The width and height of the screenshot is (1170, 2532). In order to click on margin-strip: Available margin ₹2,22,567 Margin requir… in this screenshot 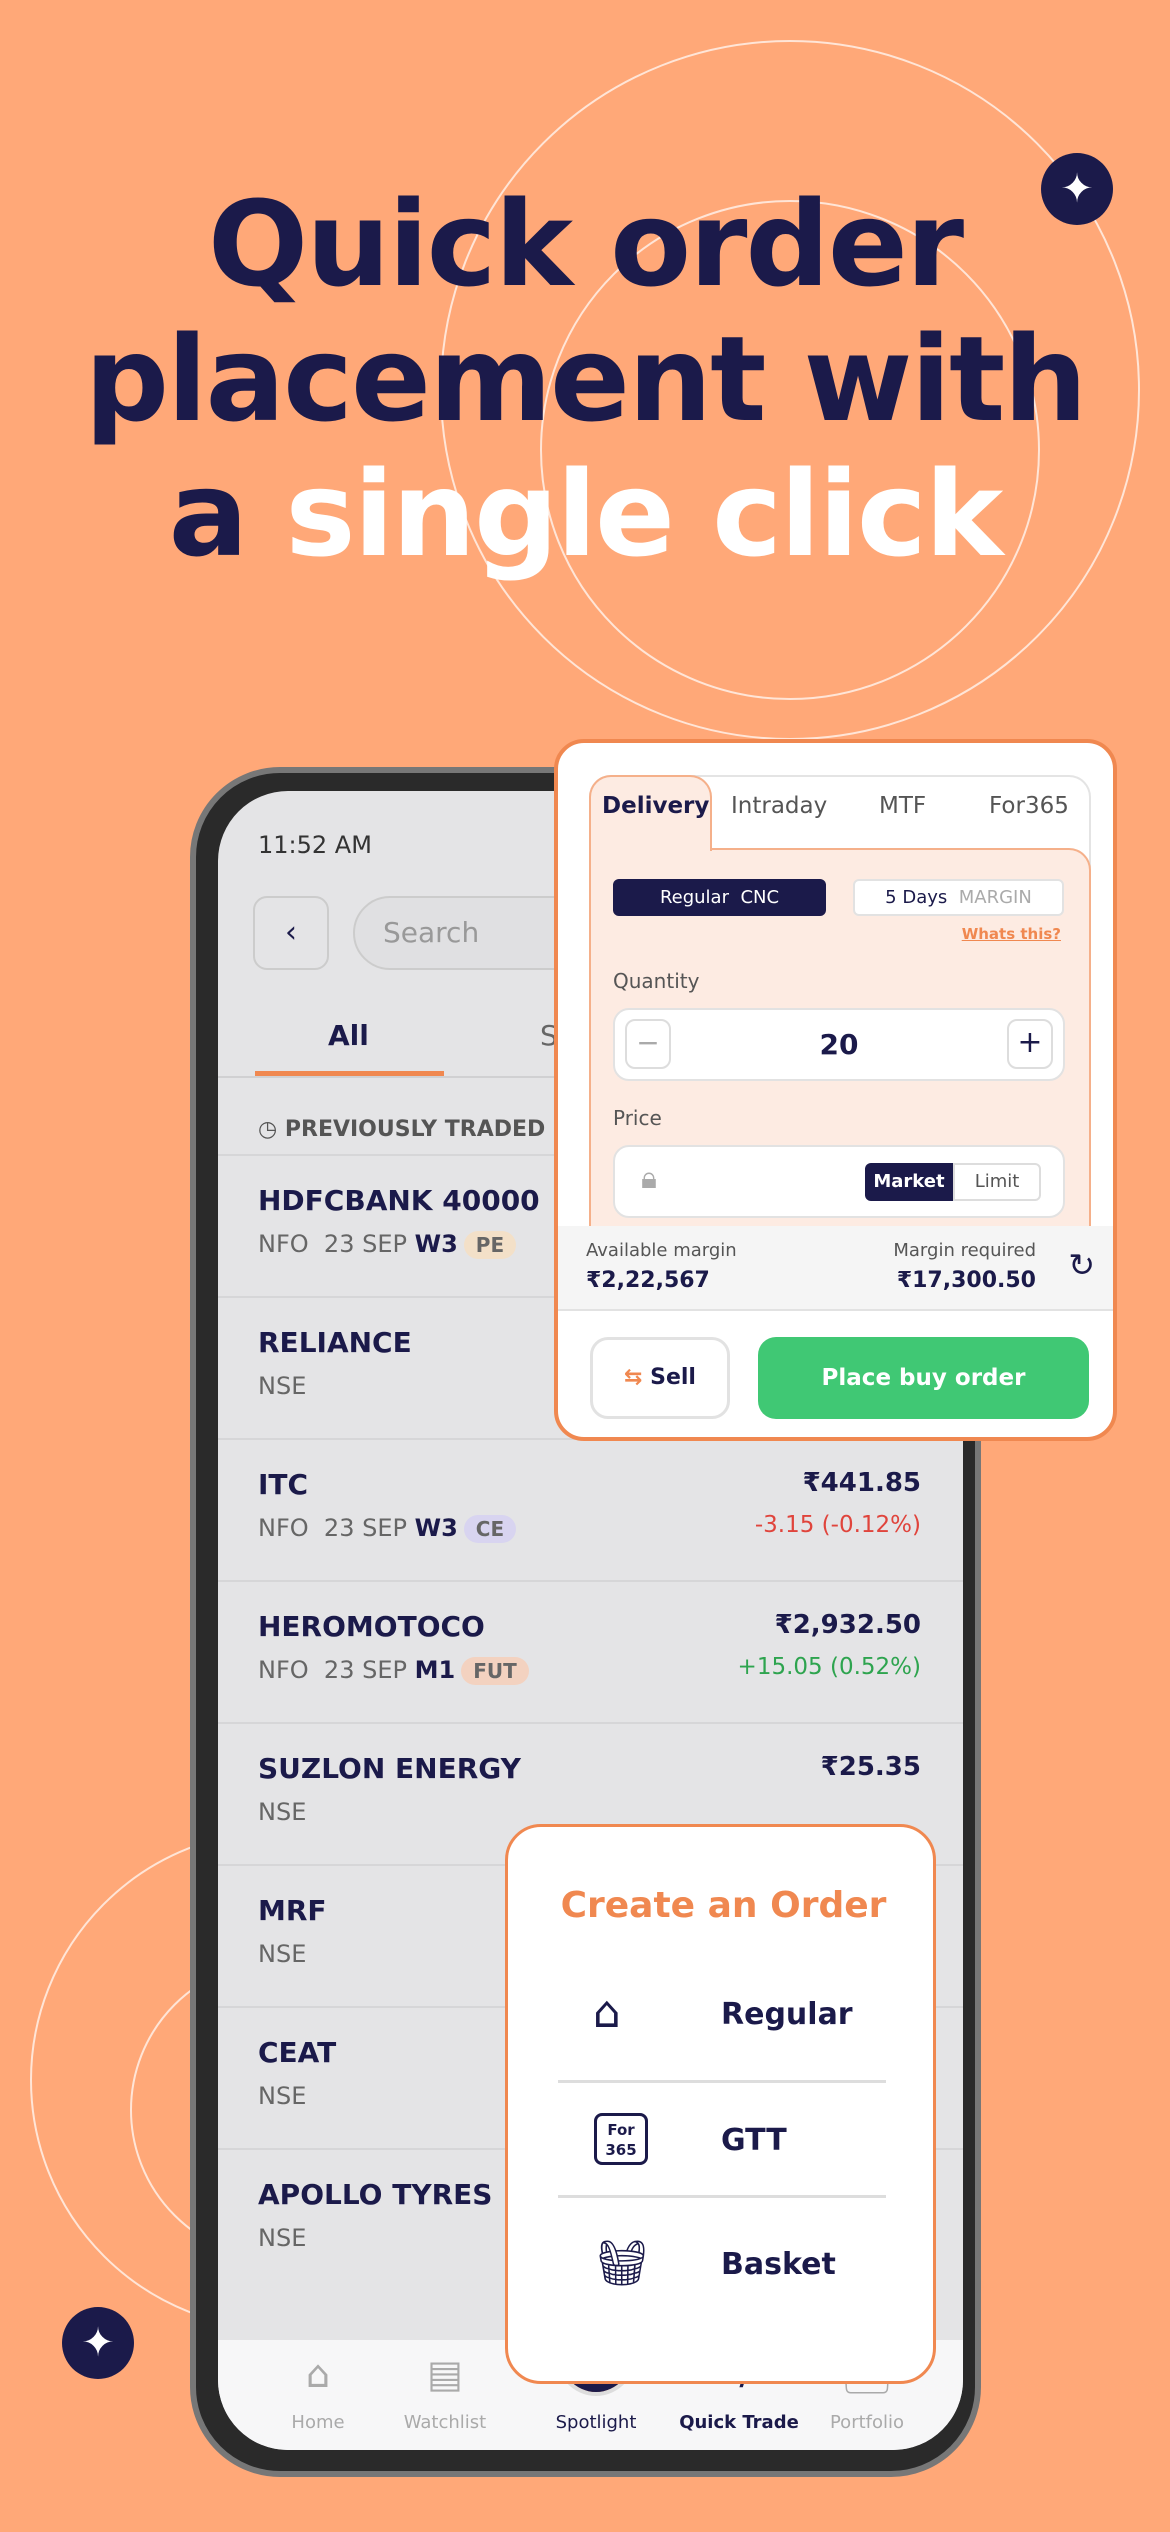, I will do `click(835, 1268)`.